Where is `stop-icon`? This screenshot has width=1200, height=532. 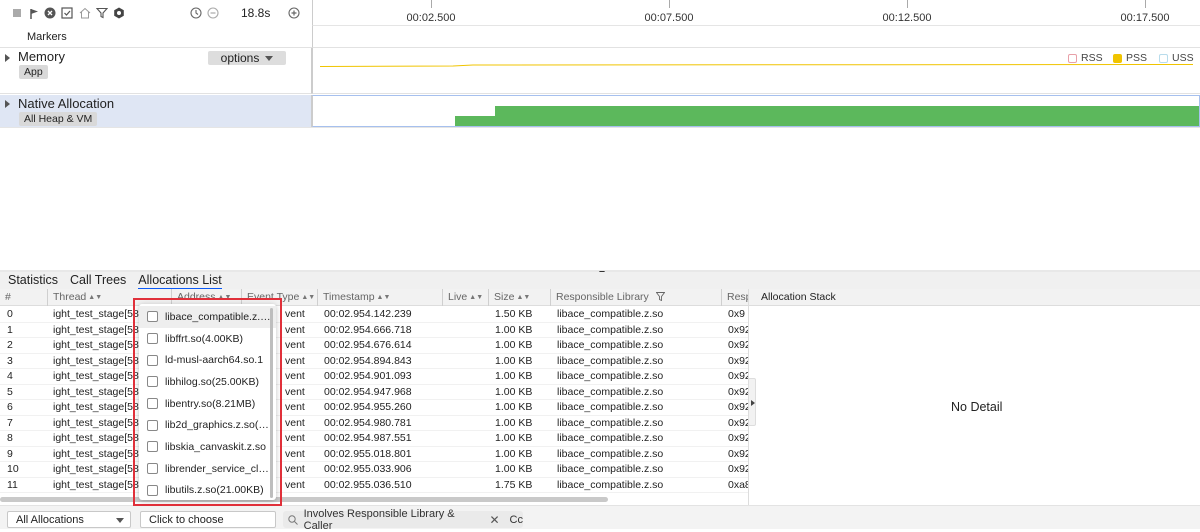 stop-icon is located at coordinates (17, 13).